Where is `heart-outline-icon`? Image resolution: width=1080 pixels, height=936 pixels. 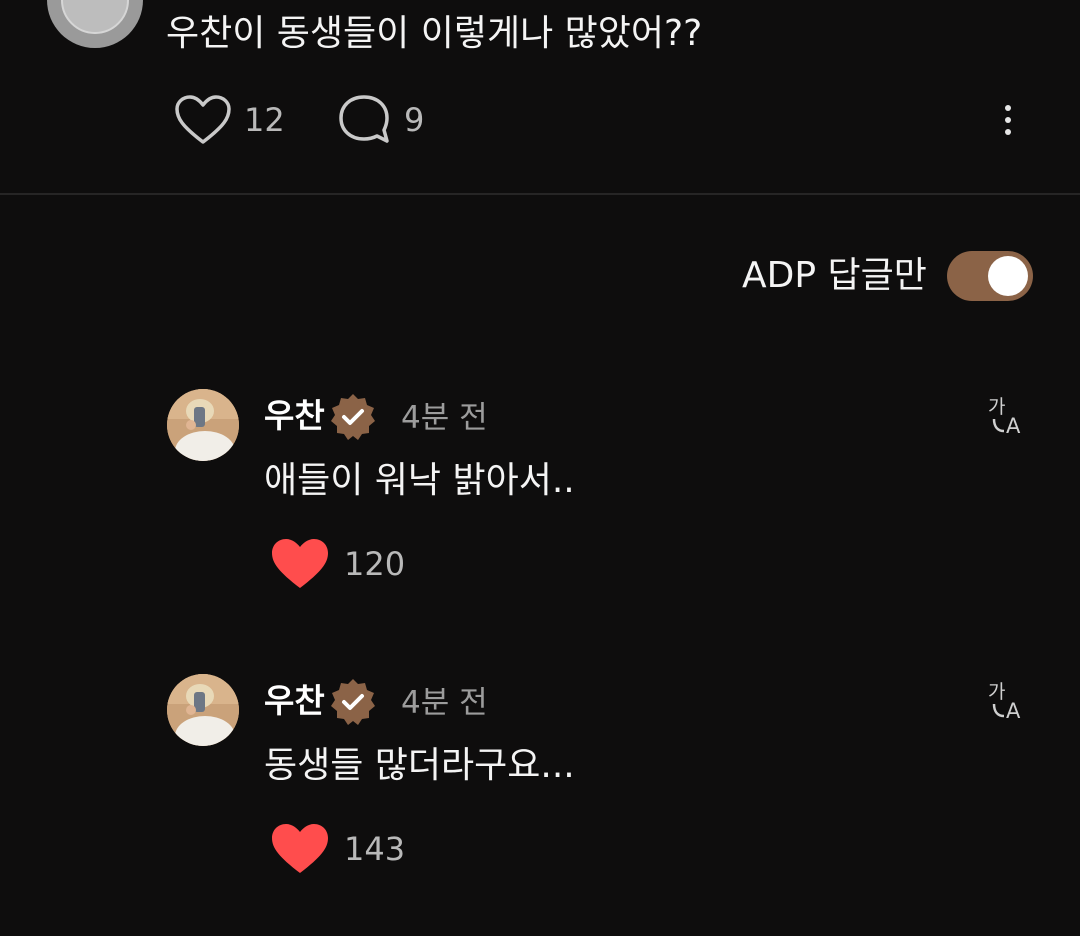
heart-outline-icon is located at coordinates (203, 119).